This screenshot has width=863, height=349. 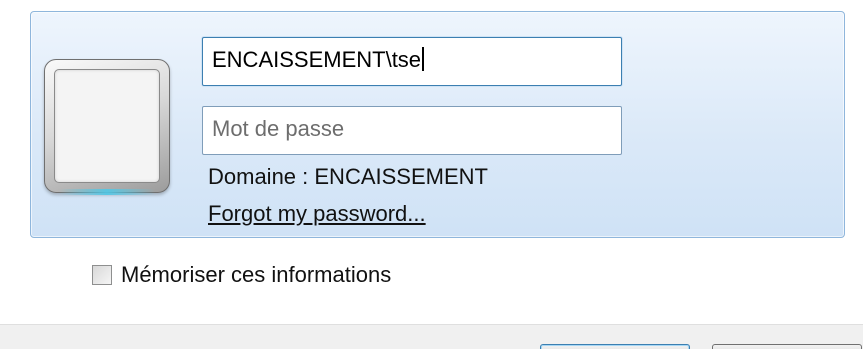 What do you see at coordinates (102, 275) in the screenshot?
I see `remember-checkbox` at bounding box center [102, 275].